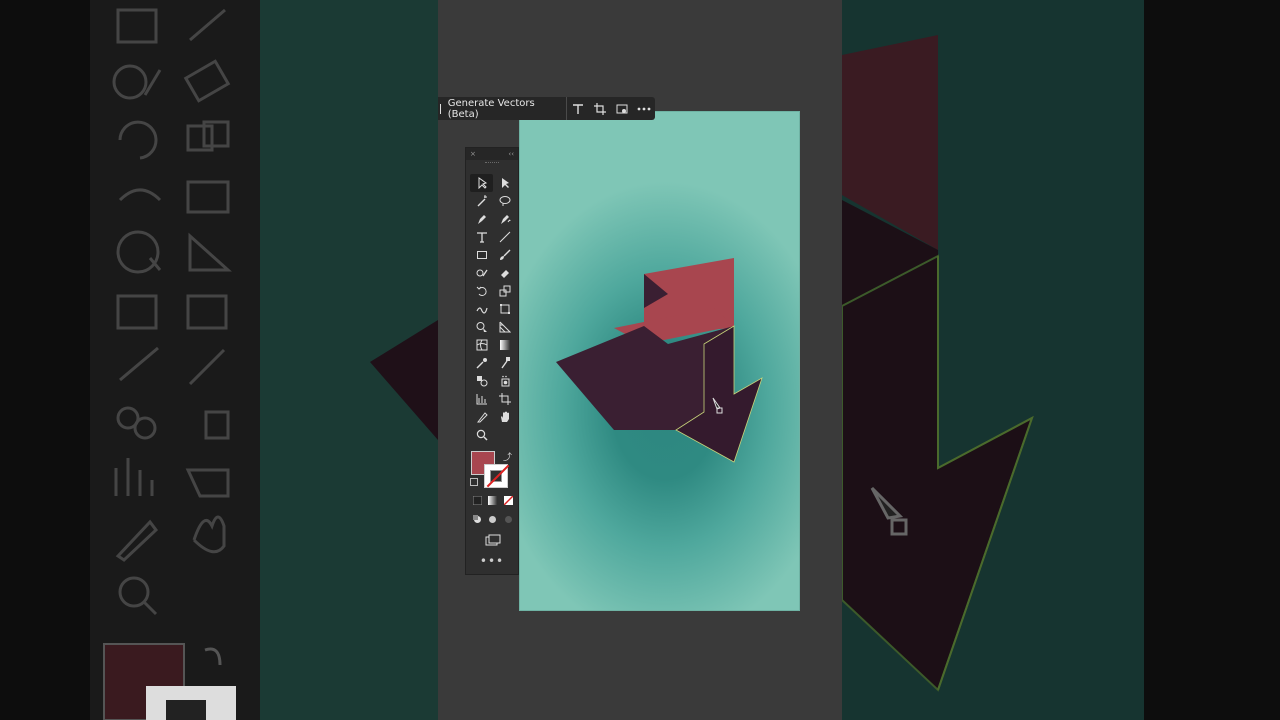 Image resolution: width=1280 pixels, height=720 pixels. Describe the element at coordinates (481, 399) in the screenshot. I see `graph-tool-icon` at that location.